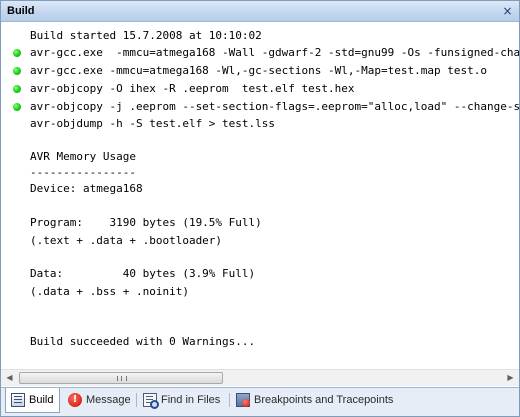 The width and height of the screenshot is (520, 417). I want to click on tab-message: ! Message, so click(99, 400).